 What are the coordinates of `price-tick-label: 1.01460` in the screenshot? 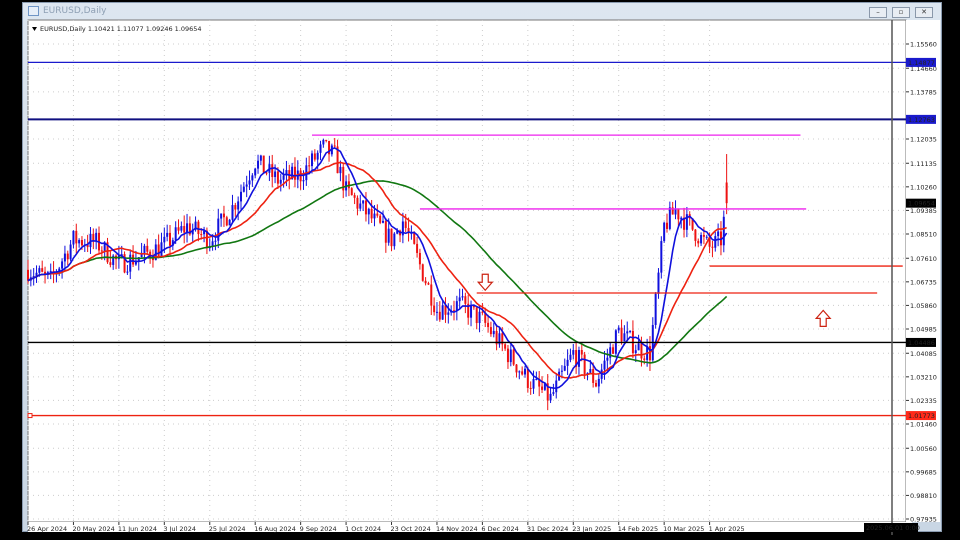 It's located at (923, 425).